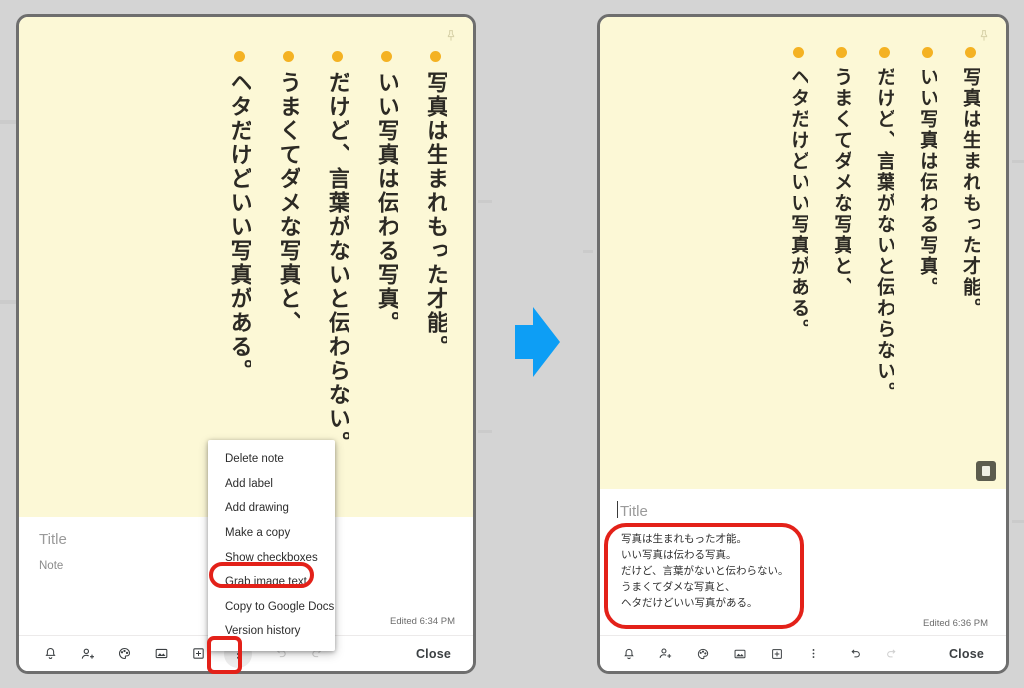 This screenshot has height=688, width=1024. I want to click on menu-item-add-label: Add label, so click(271, 484).